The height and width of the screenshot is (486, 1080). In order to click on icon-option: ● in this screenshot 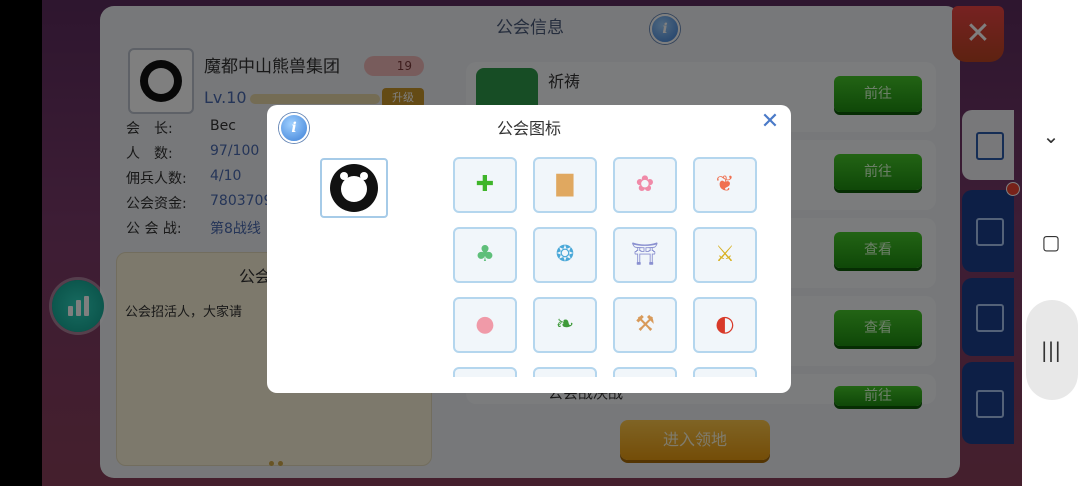, I will do `click(485, 325)`.